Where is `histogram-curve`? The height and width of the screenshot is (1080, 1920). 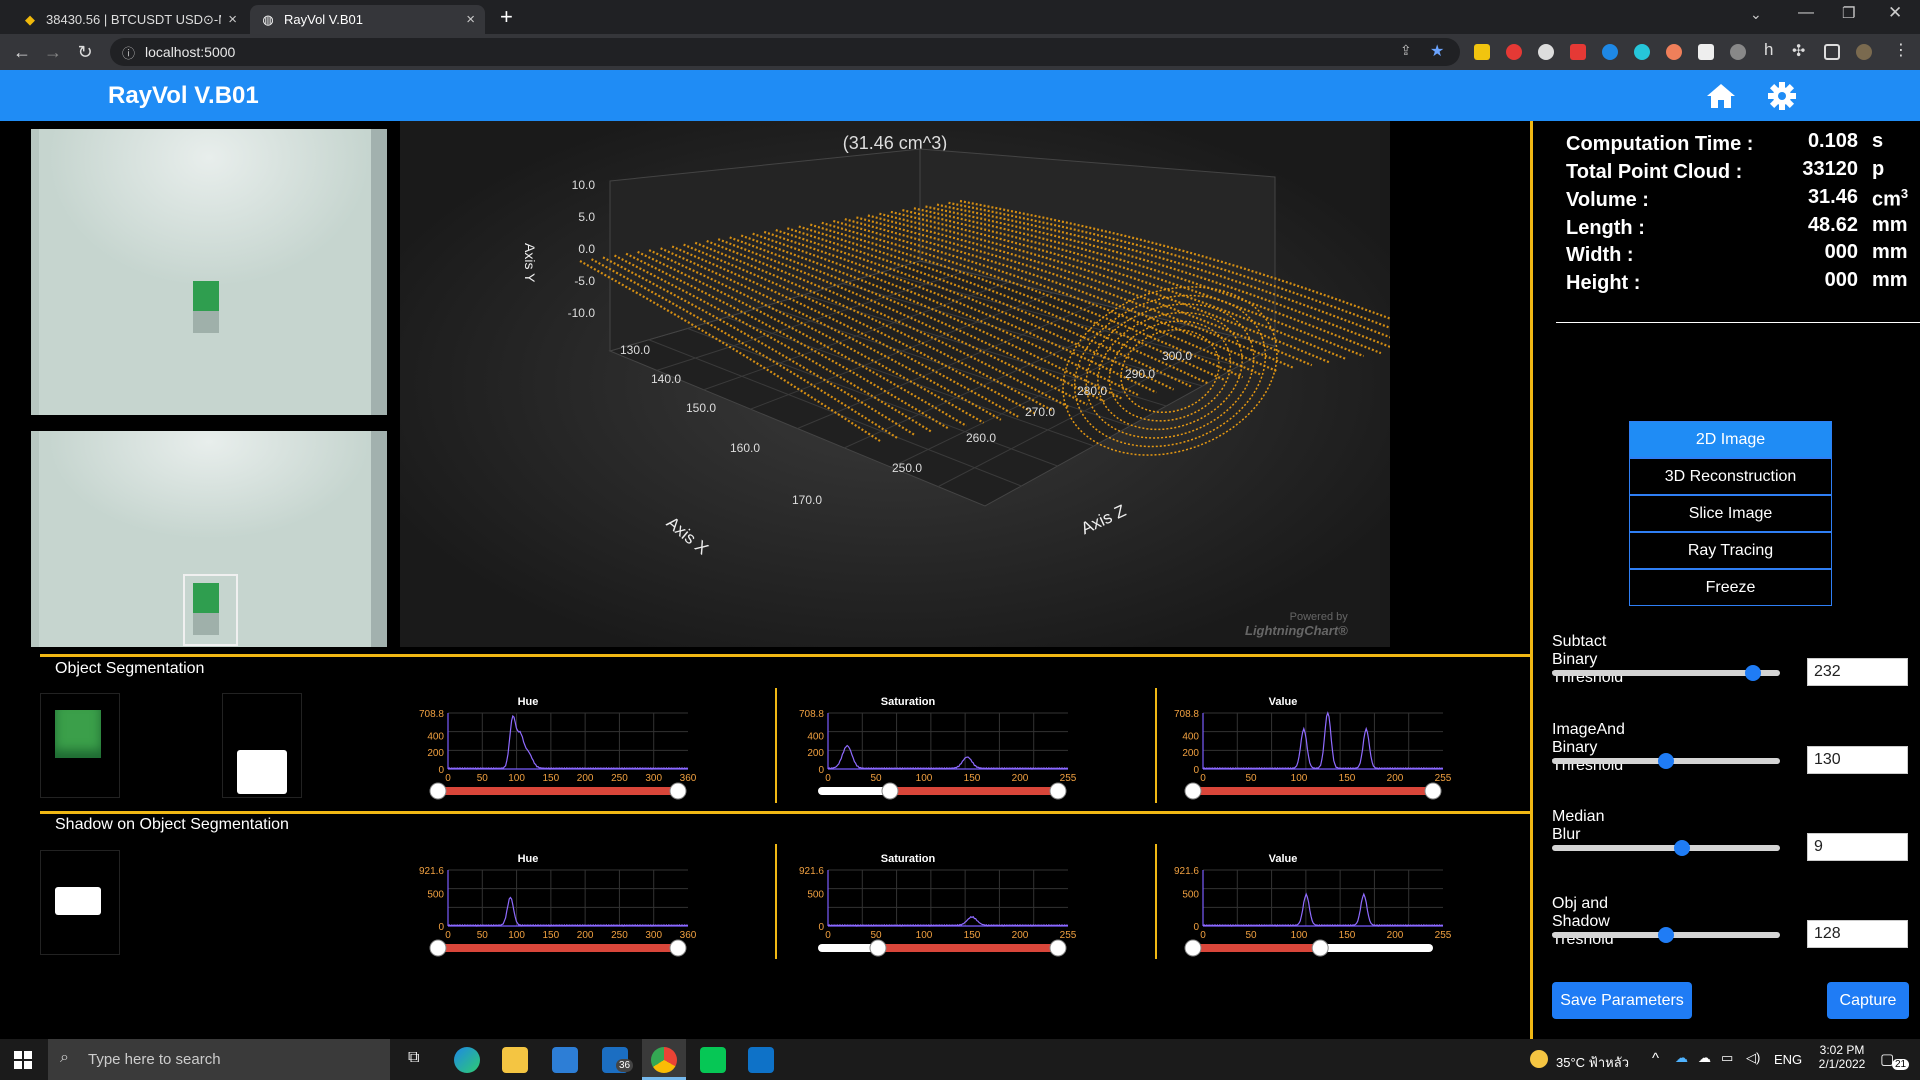
histogram-curve is located at coordinates (568, 742).